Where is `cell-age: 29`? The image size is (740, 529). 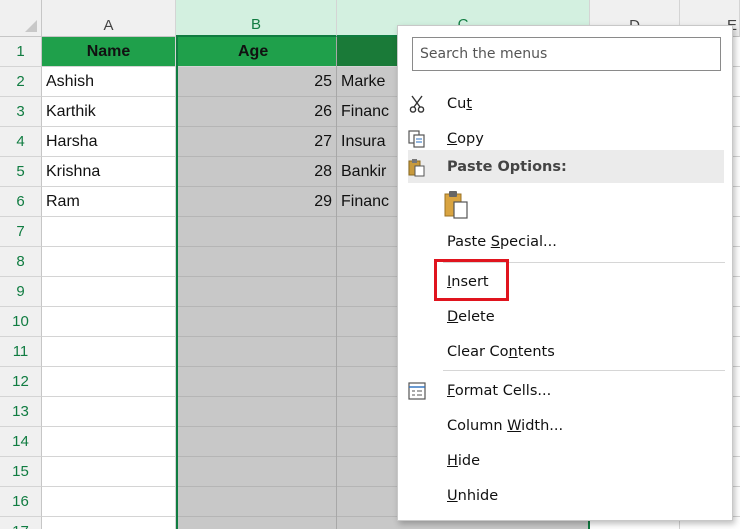 cell-age: 29 is located at coordinates (256, 202).